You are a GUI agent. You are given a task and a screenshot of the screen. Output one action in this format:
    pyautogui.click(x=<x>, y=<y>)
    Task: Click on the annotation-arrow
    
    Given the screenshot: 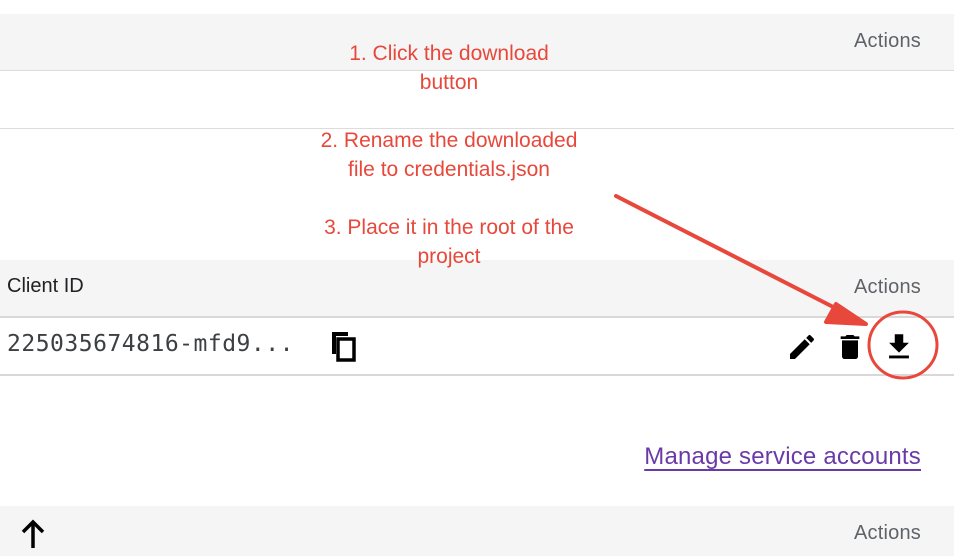 What is the action you would take?
    pyautogui.click(x=776, y=287)
    